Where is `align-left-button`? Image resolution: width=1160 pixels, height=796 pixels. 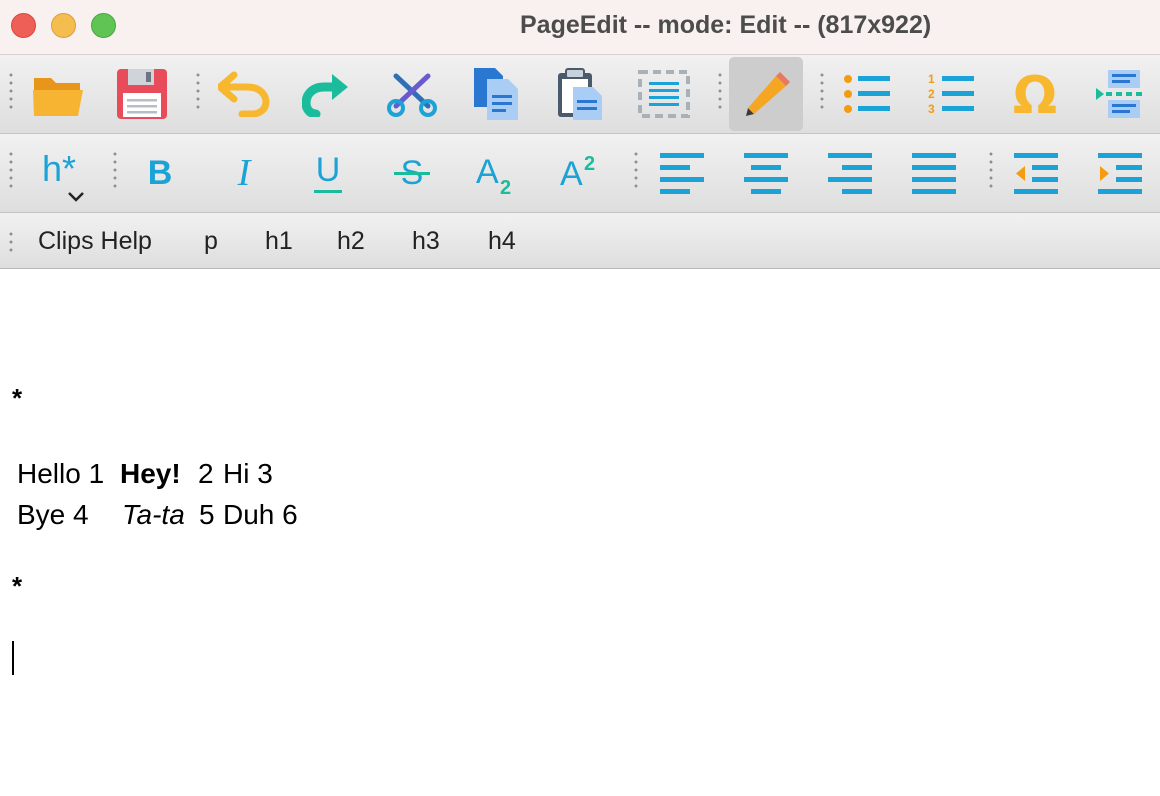
align-left-button is located at coordinates (682, 173).